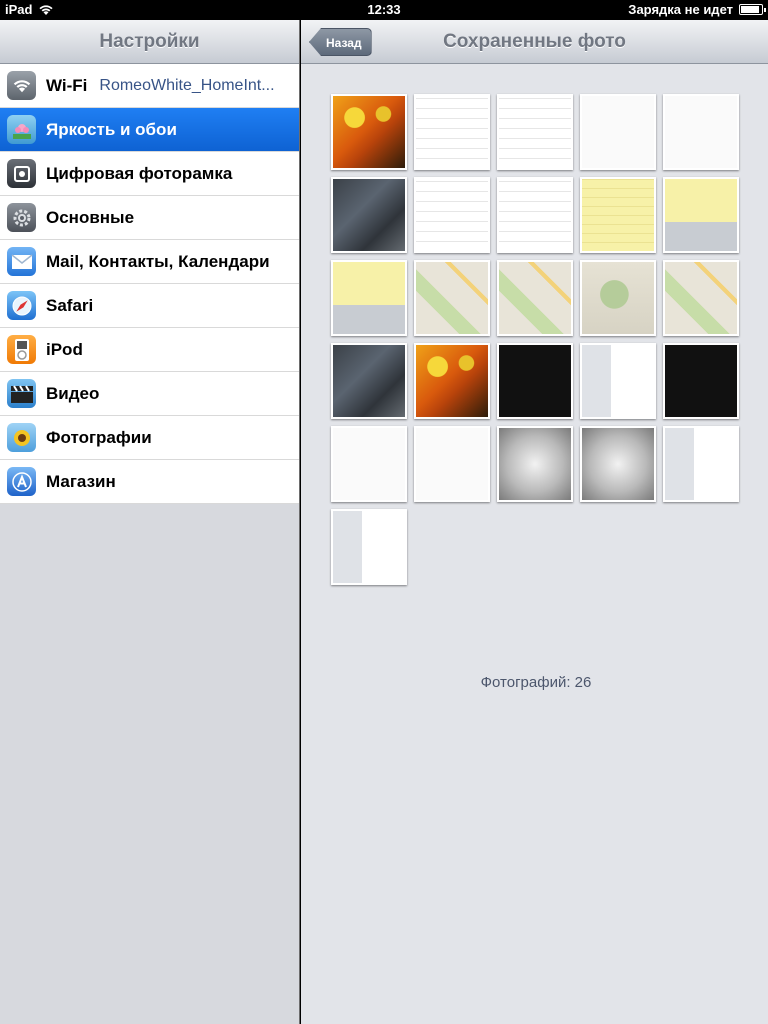 This screenshot has height=1024, width=768. I want to click on settings-item-label: Wi-Fi, so click(67, 85).